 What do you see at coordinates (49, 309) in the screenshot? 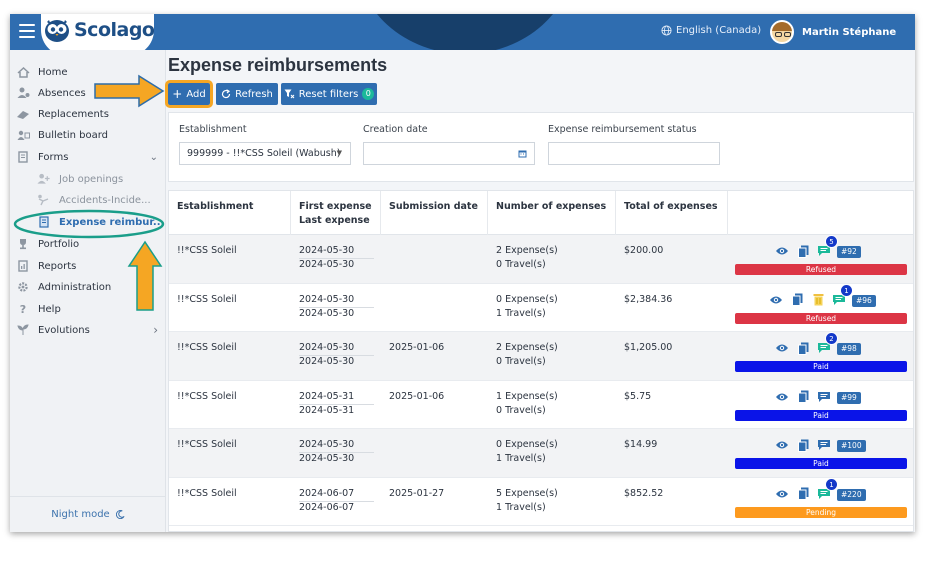
I see `sidebar-item-label: Help` at bounding box center [49, 309].